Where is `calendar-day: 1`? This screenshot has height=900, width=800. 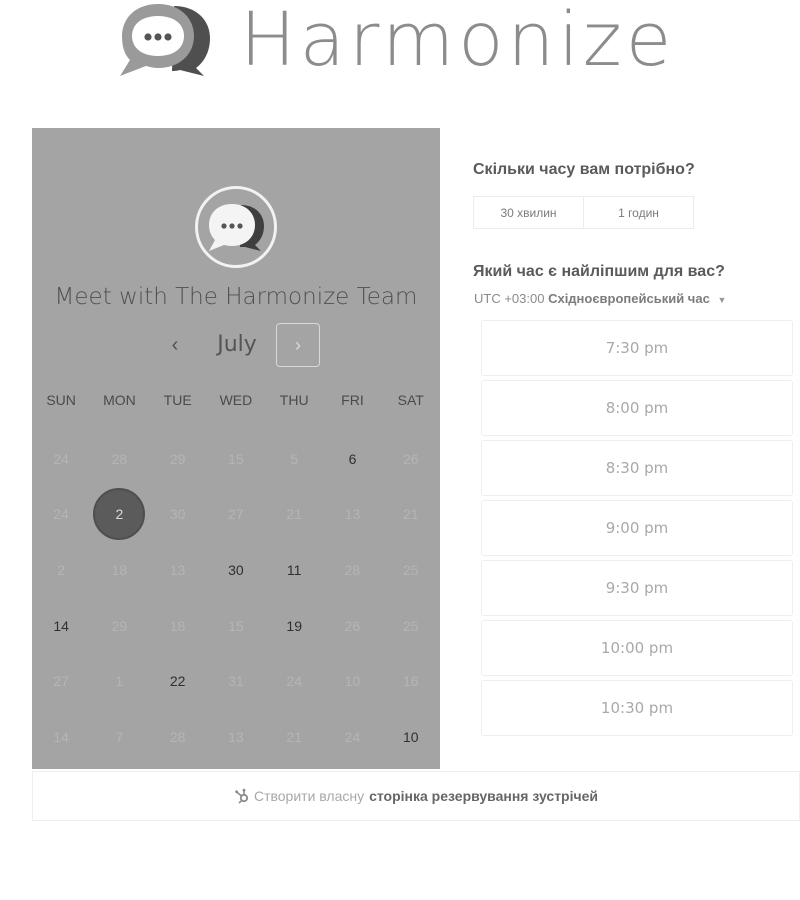
calendar-day: 1 is located at coordinates (119, 681).